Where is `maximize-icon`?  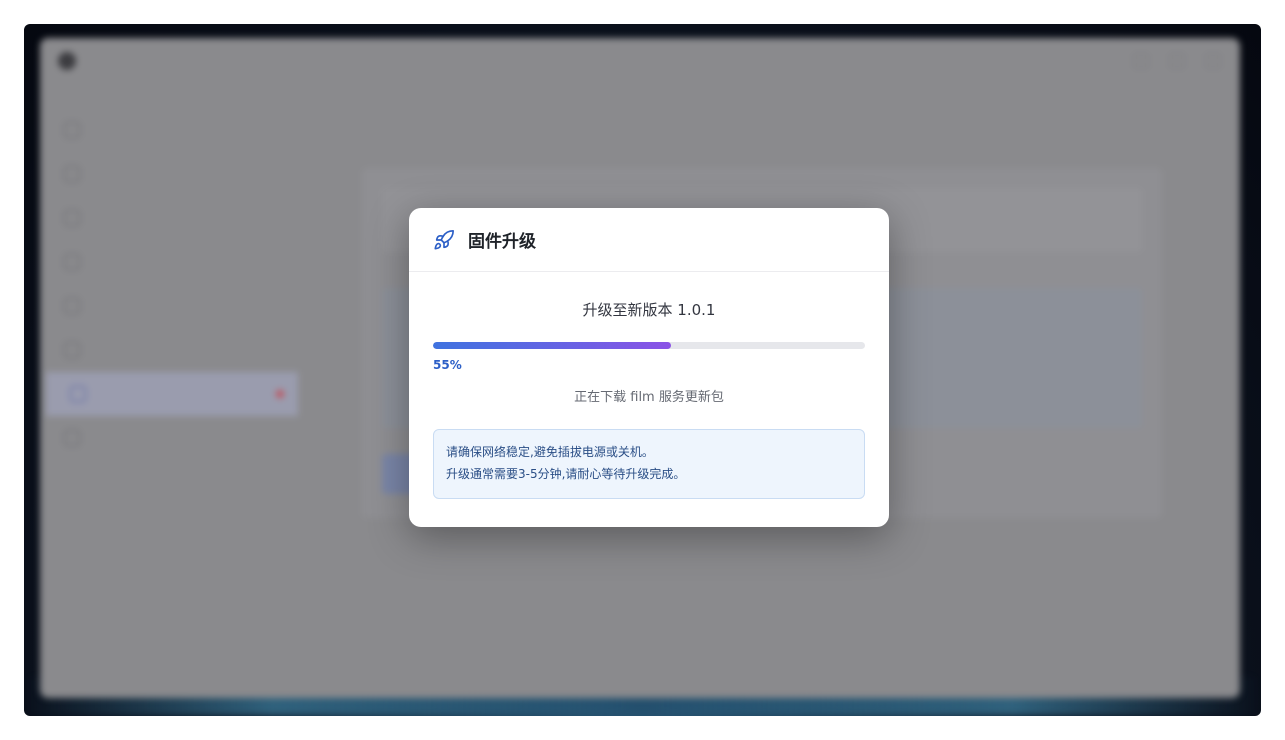
maximize-icon is located at coordinates (1177, 61).